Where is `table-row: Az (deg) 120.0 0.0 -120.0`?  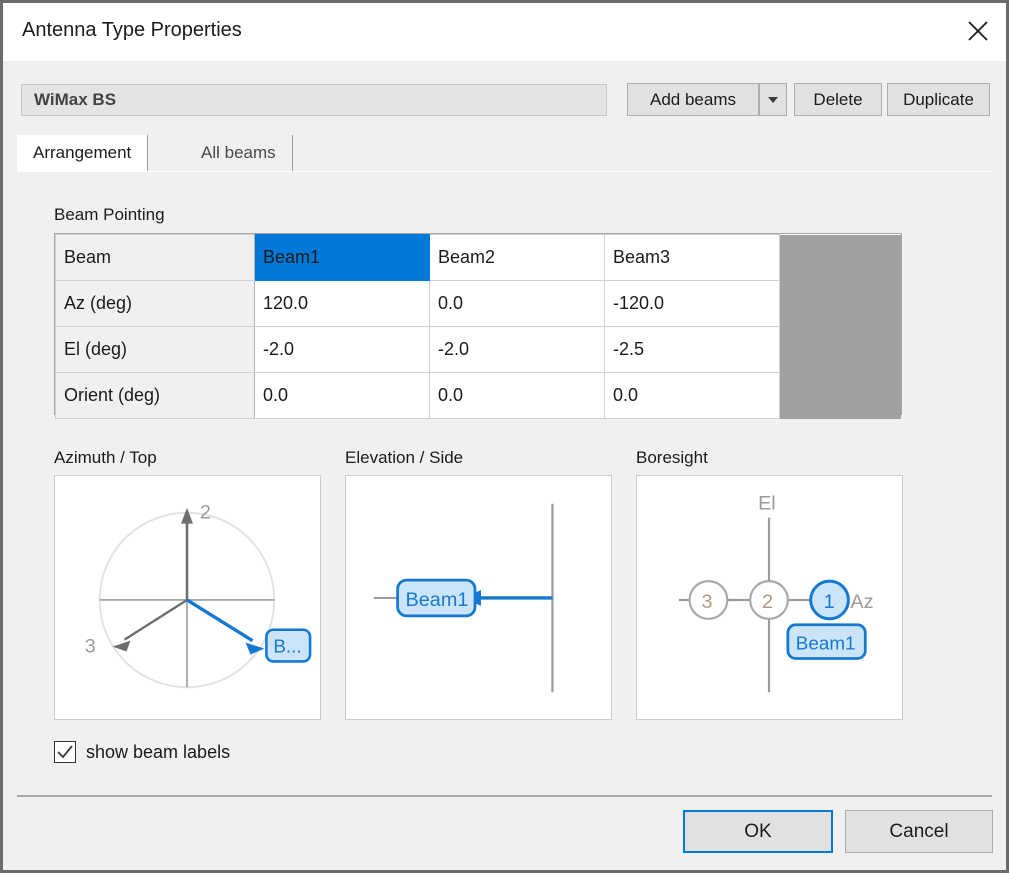
table-row: Az (deg) 120.0 0.0 -120.0 is located at coordinates (478, 303).